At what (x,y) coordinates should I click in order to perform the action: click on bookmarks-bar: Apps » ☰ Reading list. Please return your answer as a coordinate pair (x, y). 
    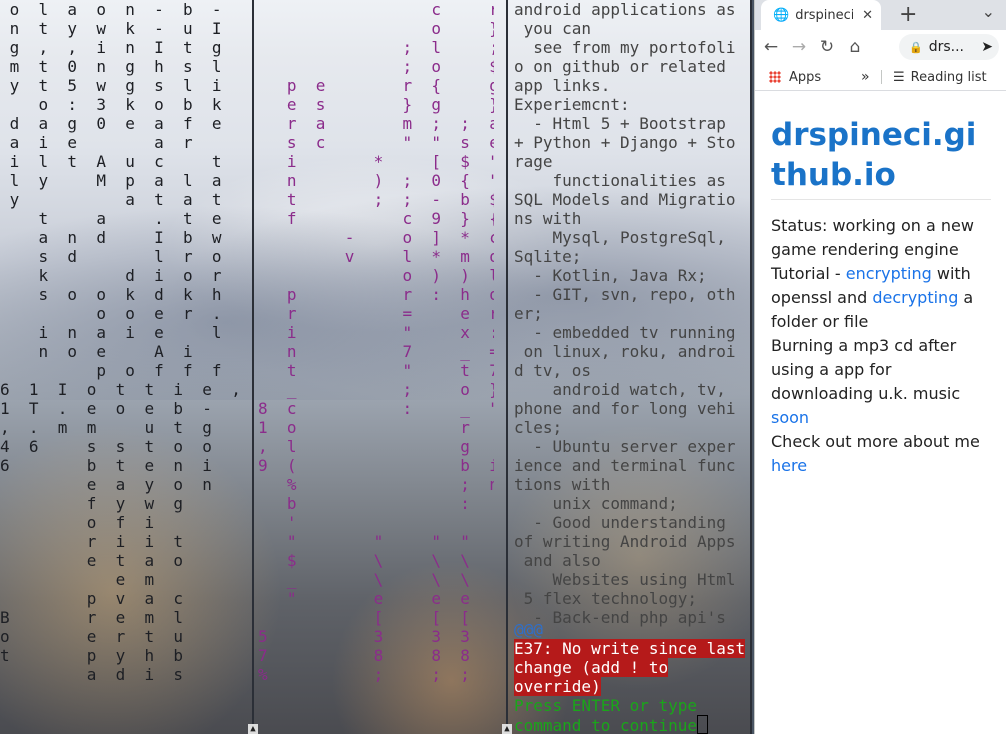
    Looking at the image, I should click on (880, 77).